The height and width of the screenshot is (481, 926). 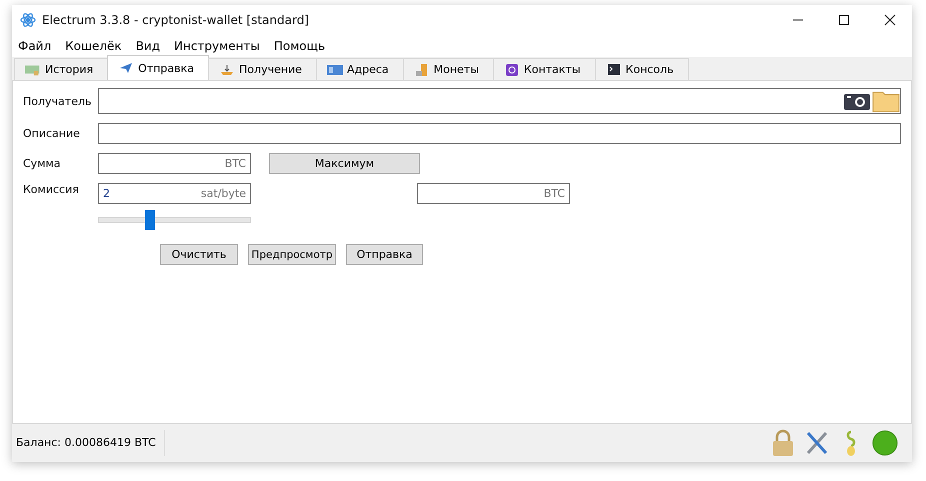 I want to click on tools-icon, so click(x=817, y=443).